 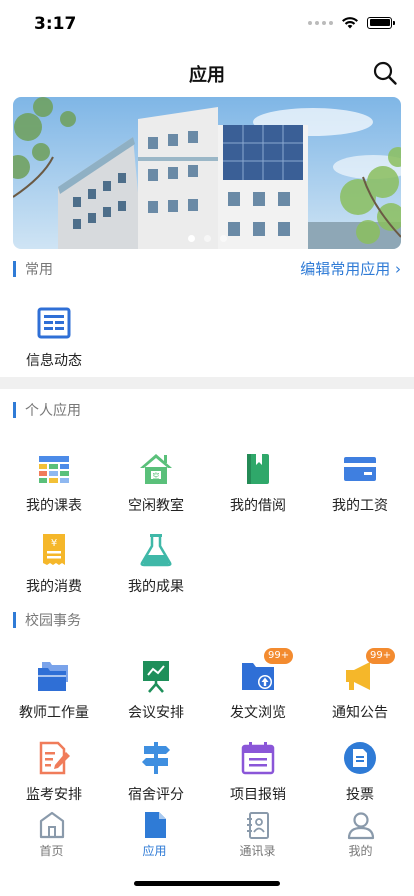 What do you see at coordinates (156, 713) in the screenshot?
I see `app-label: 会议安排` at bounding box center [156, 713].